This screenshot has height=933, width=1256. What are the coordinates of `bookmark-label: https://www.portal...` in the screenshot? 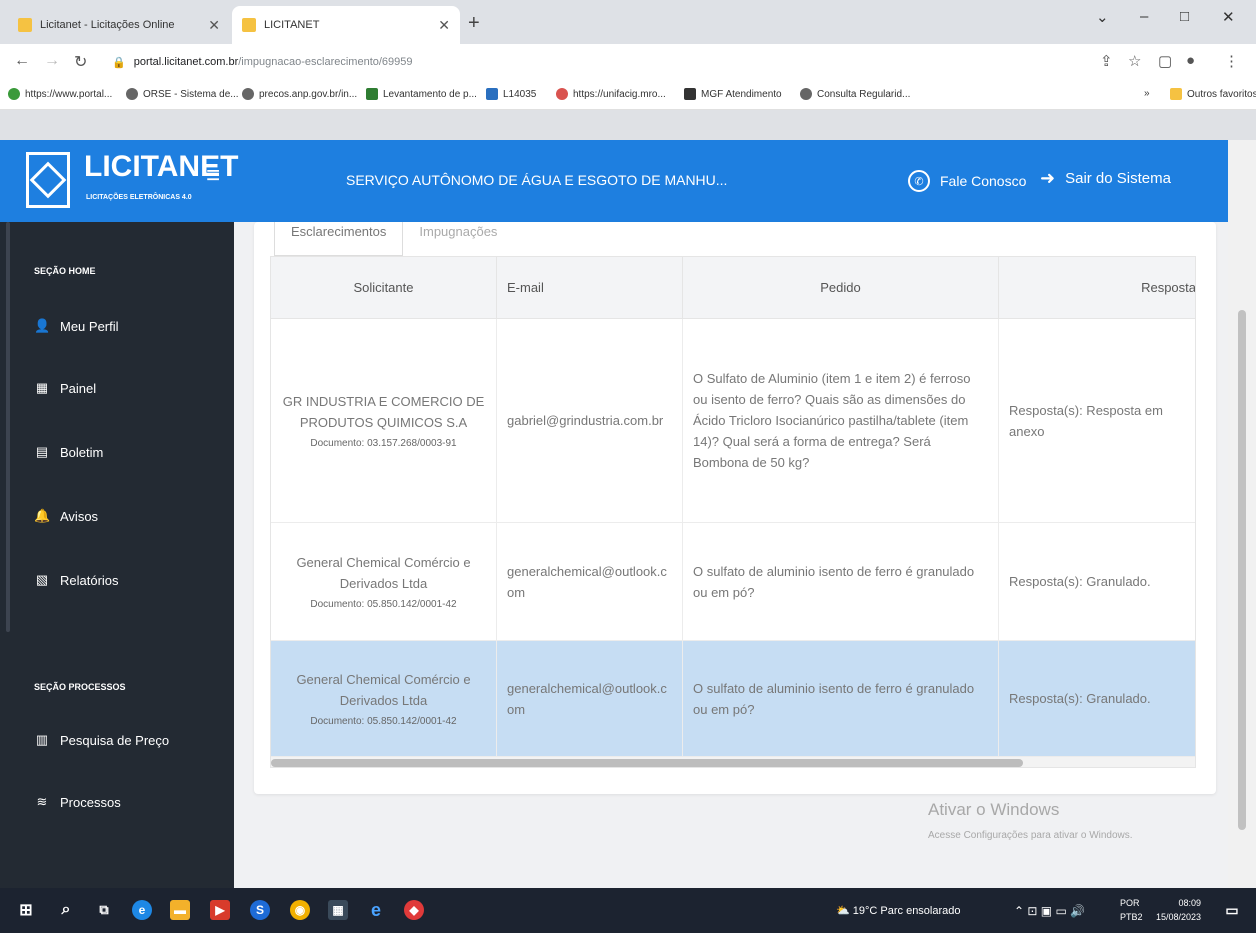 It's located at (69, 94).